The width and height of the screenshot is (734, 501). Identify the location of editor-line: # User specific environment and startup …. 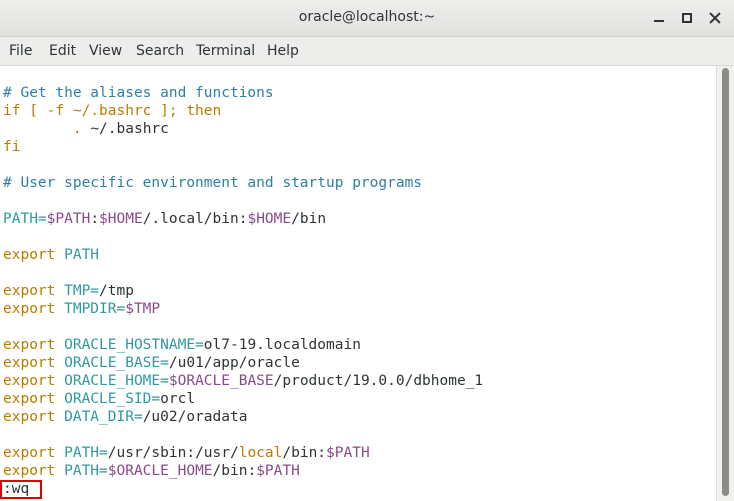
(212, 183).